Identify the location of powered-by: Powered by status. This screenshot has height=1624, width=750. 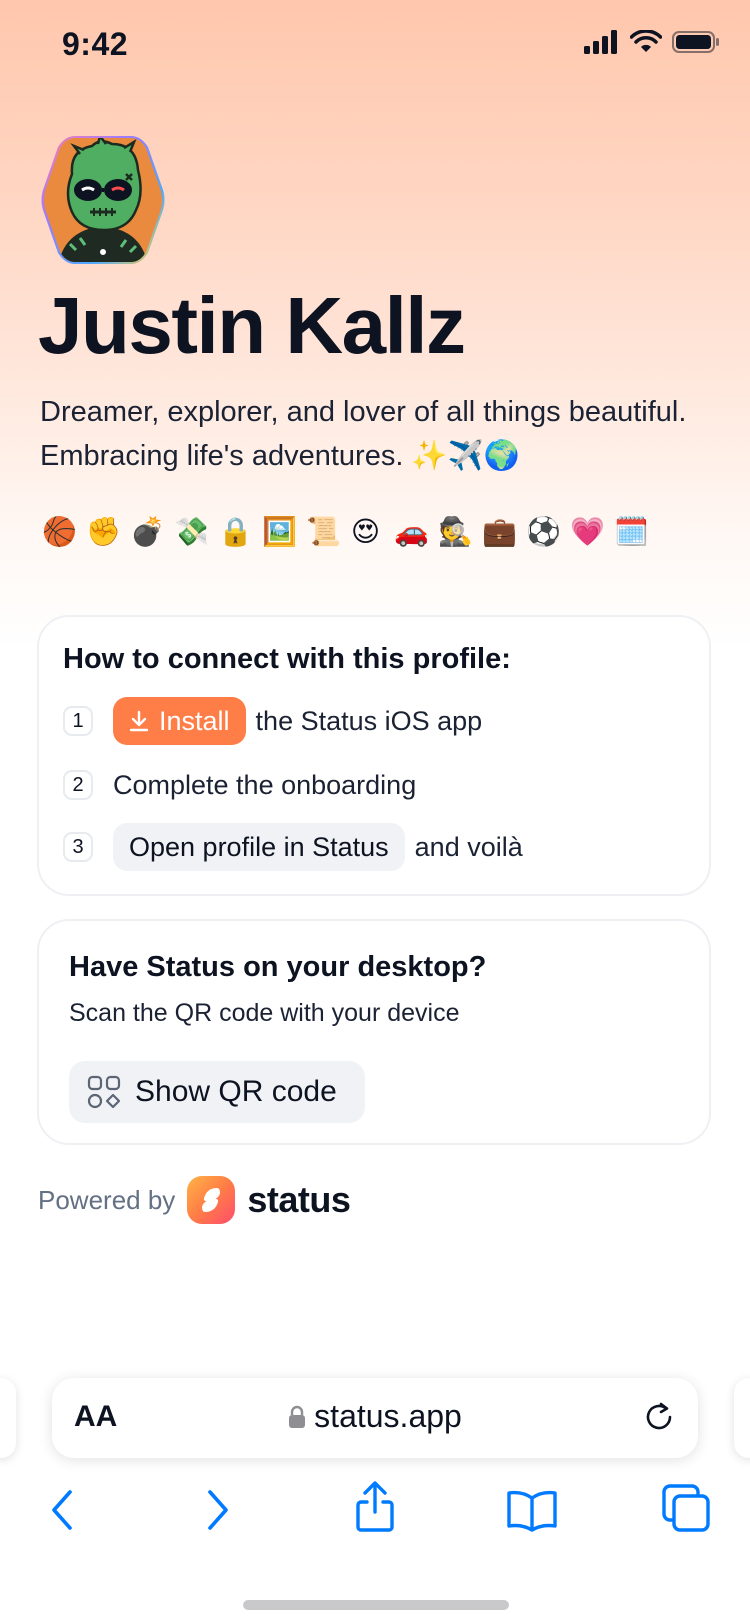
(194, 1200).